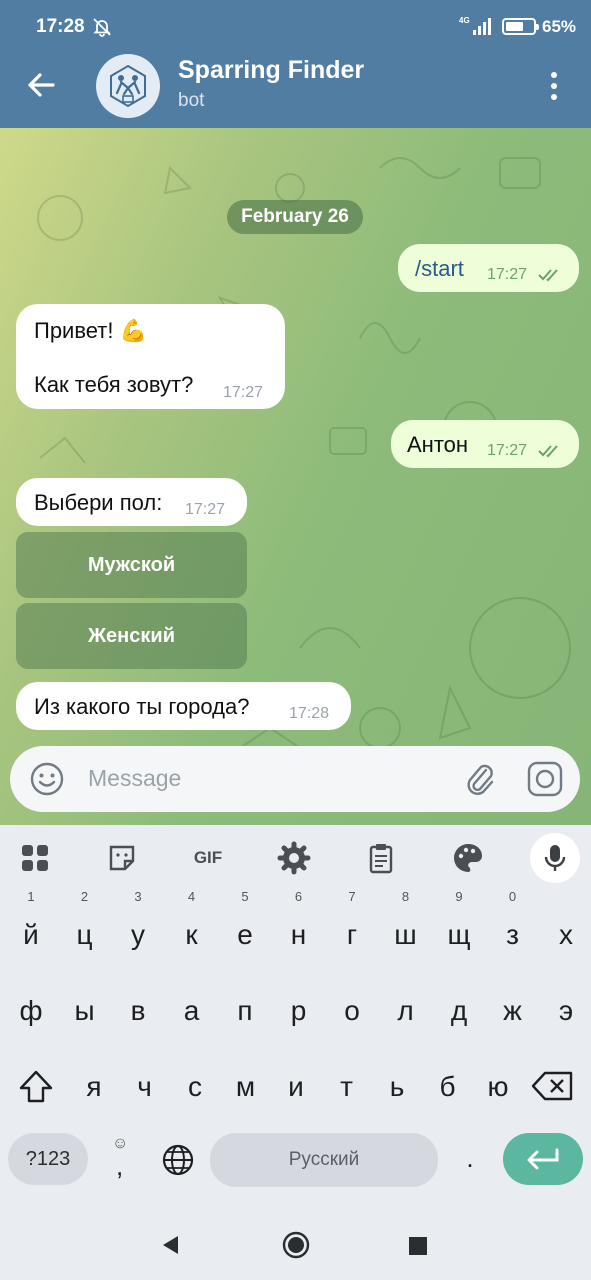  I want to click on message-outgoing: /start 17:27, so click(488, 268).